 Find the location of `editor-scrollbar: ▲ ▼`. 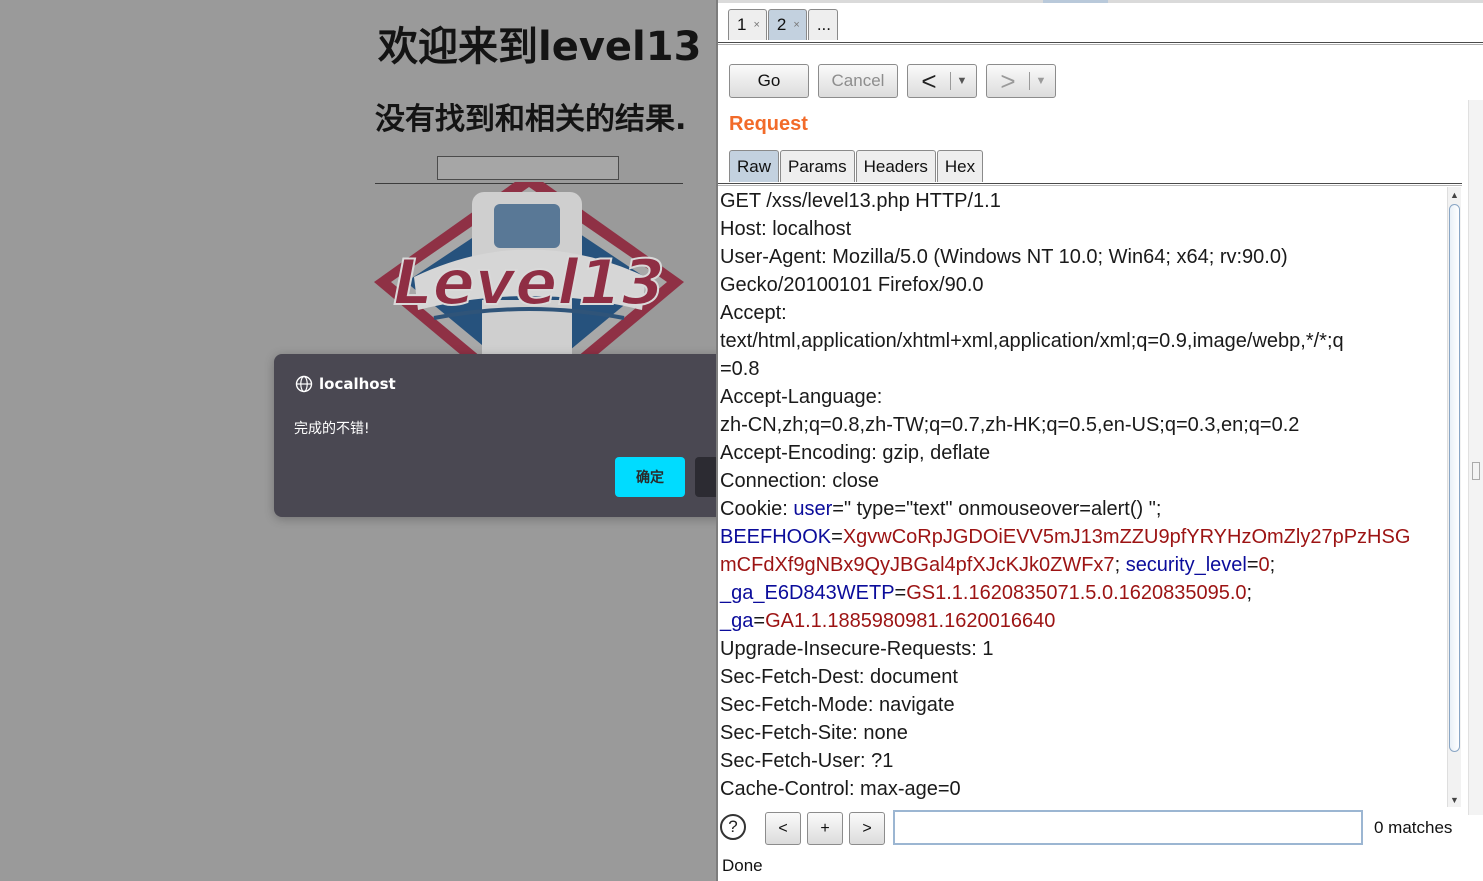

editor-scrollbar: ▲ ▼ is located at coordinates (1454, 497).